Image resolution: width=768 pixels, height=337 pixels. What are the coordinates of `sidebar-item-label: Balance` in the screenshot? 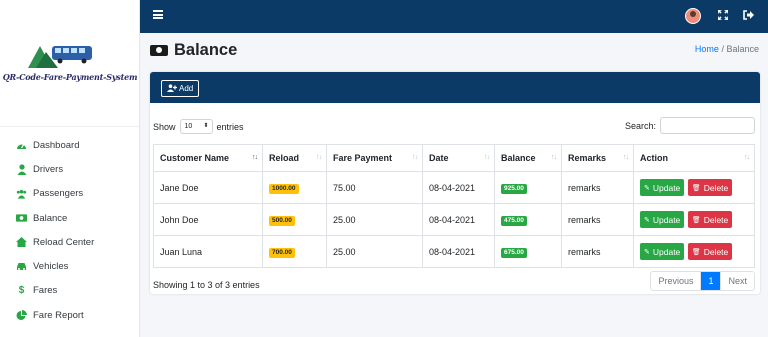 It's located at (50, 218).